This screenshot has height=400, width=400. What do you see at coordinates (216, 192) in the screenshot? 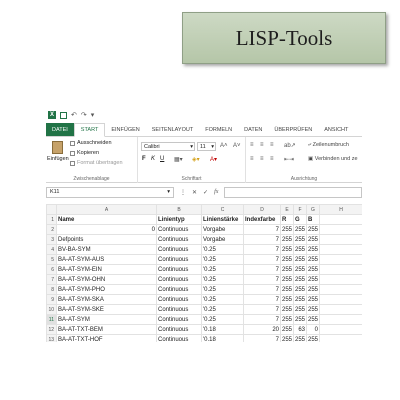
I see `insert-function-icon: fx` at bounding box center [216, 192].